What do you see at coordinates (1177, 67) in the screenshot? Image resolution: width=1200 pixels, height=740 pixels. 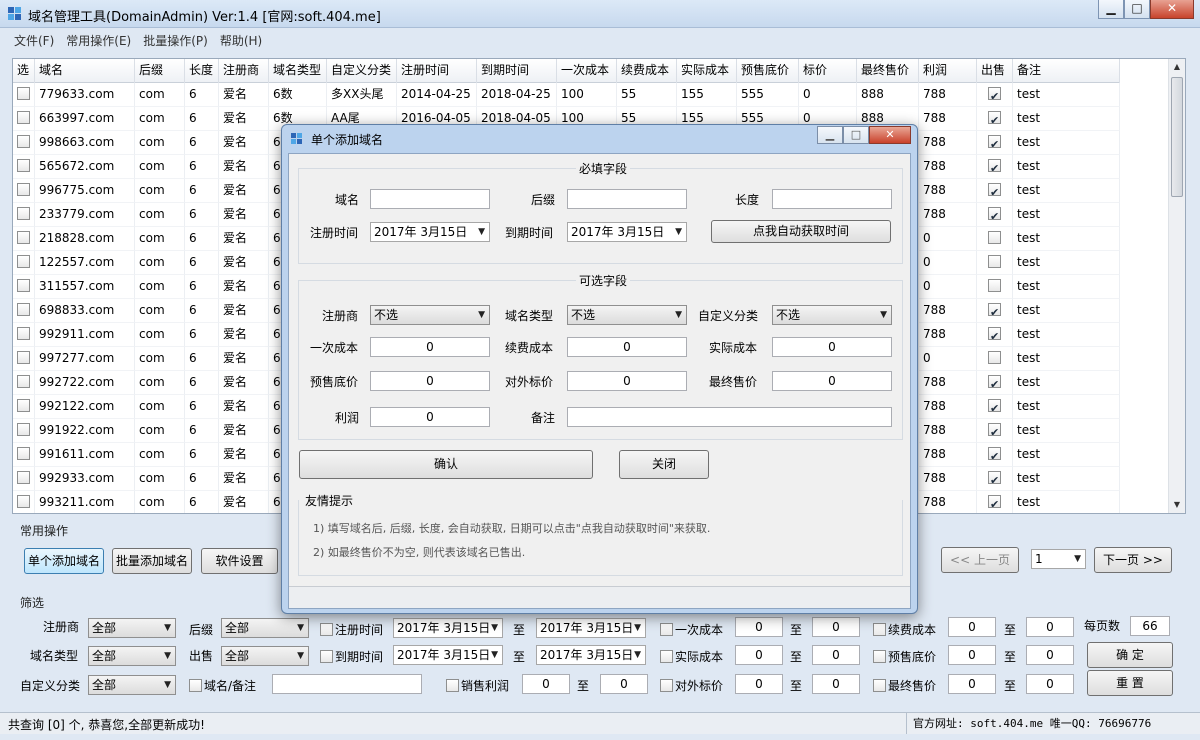 I see `scroll-up-icon: ▲` at bounding box center [1177, 67].